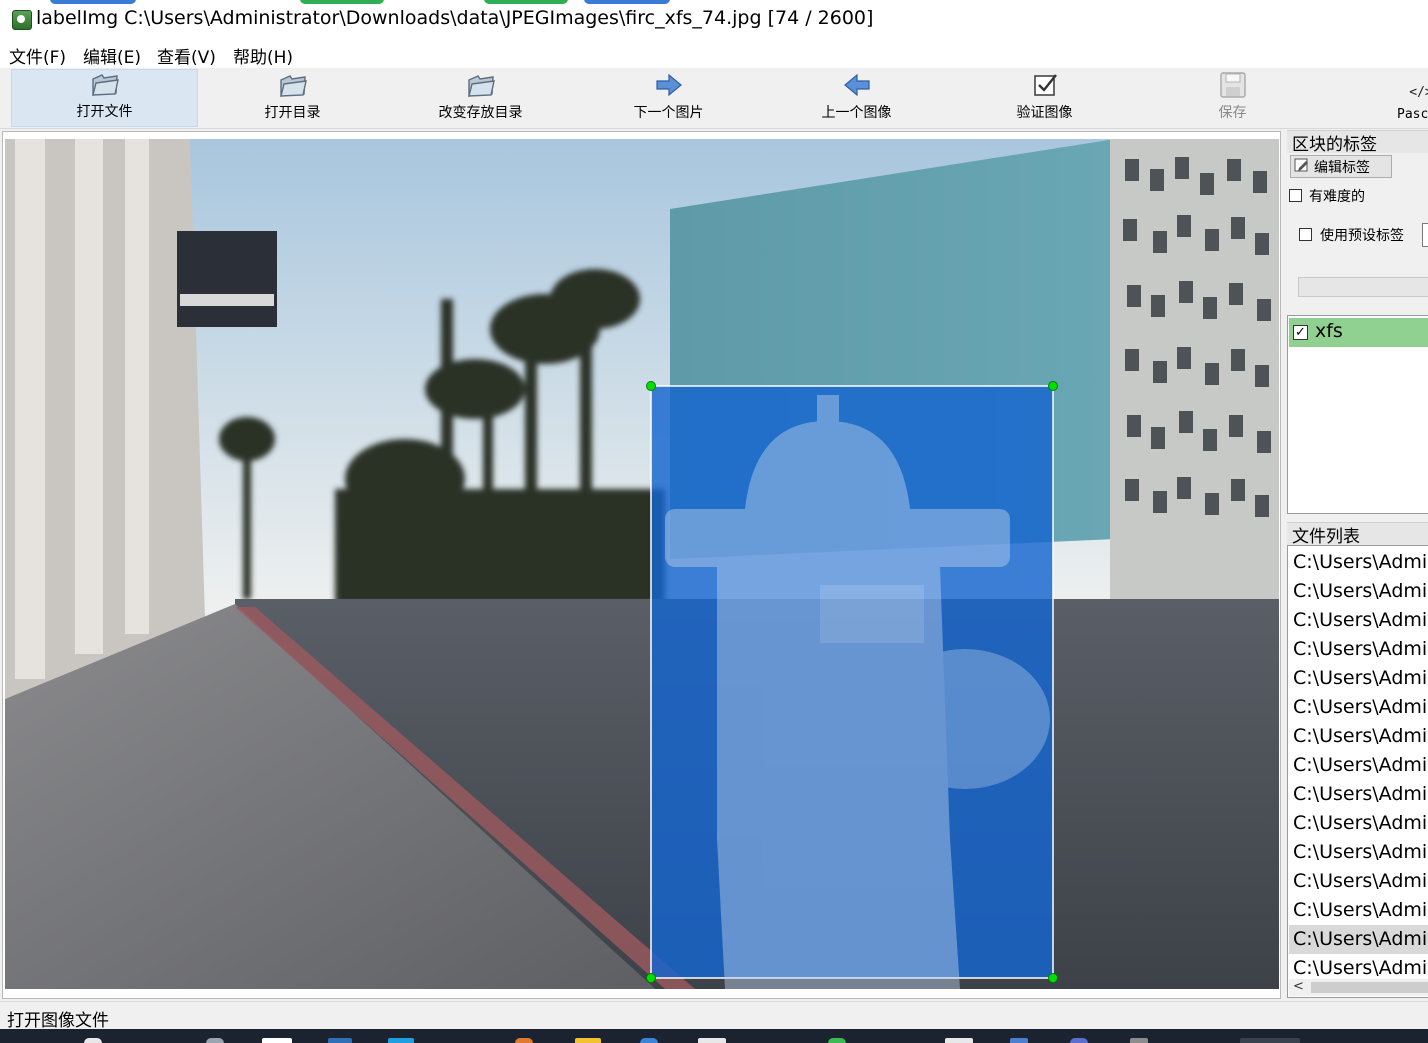  Describe the element at coordinates (1295, 195) in the screenshot. I see `difficult-checkbox` at that location.